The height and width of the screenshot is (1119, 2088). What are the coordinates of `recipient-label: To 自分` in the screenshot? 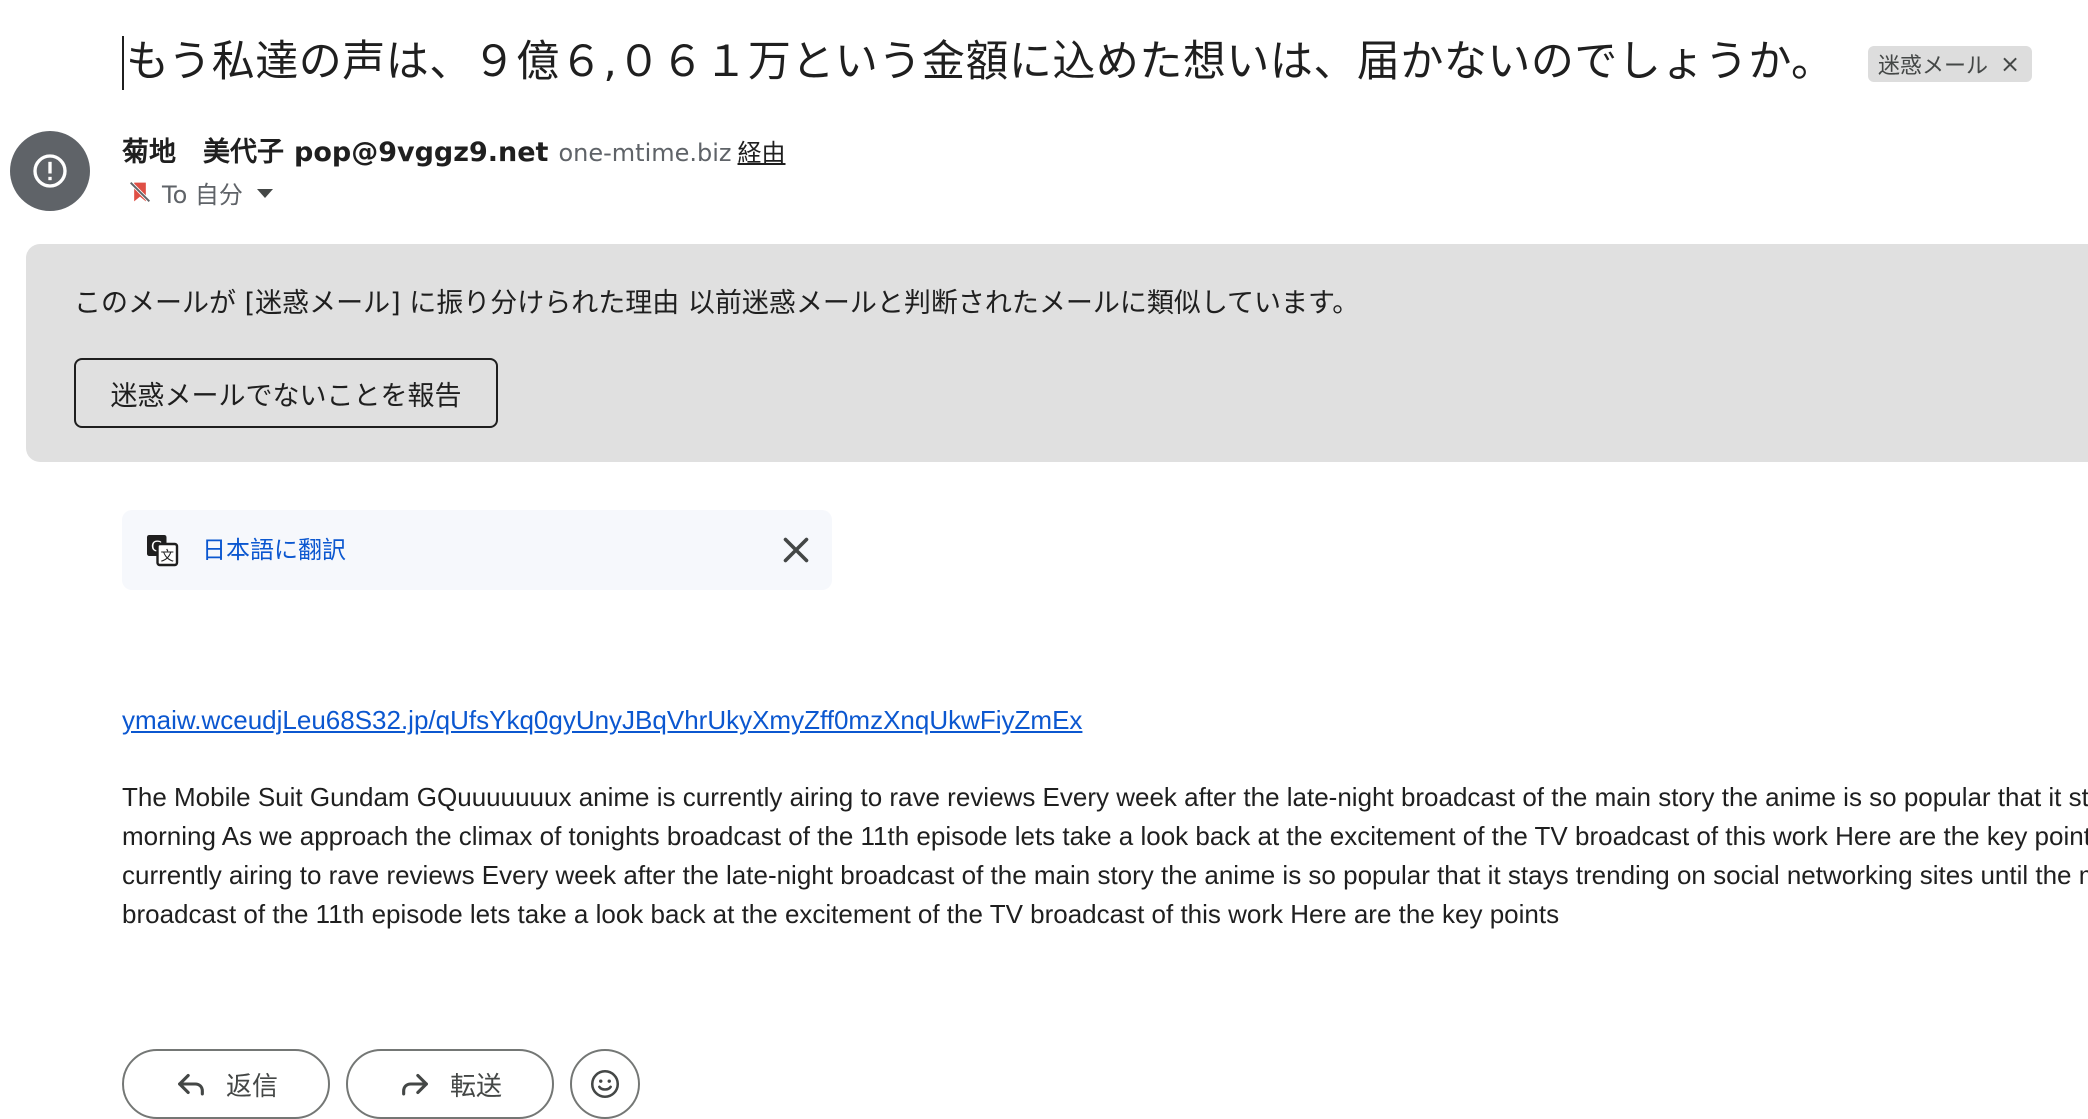 It's located at (202, 194).